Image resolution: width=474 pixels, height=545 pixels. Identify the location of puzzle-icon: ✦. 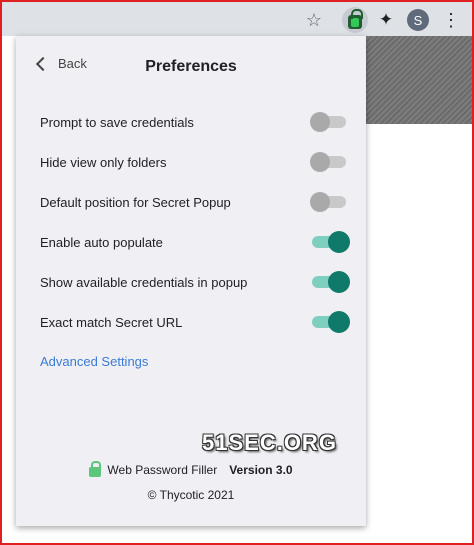
(386, 20).